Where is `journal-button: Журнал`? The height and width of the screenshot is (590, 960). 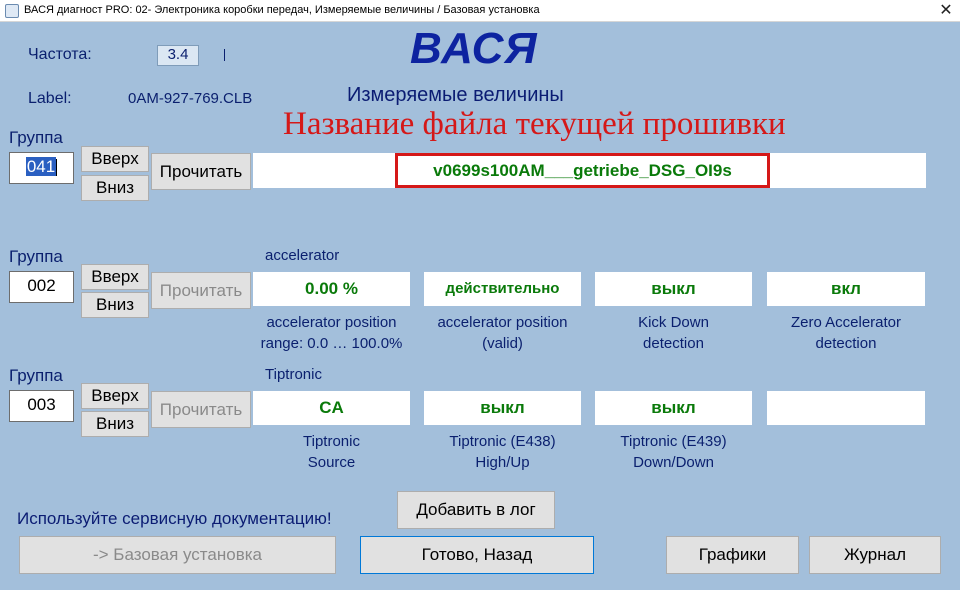 journal-button: Журнал is located at coordinates (875, 555).